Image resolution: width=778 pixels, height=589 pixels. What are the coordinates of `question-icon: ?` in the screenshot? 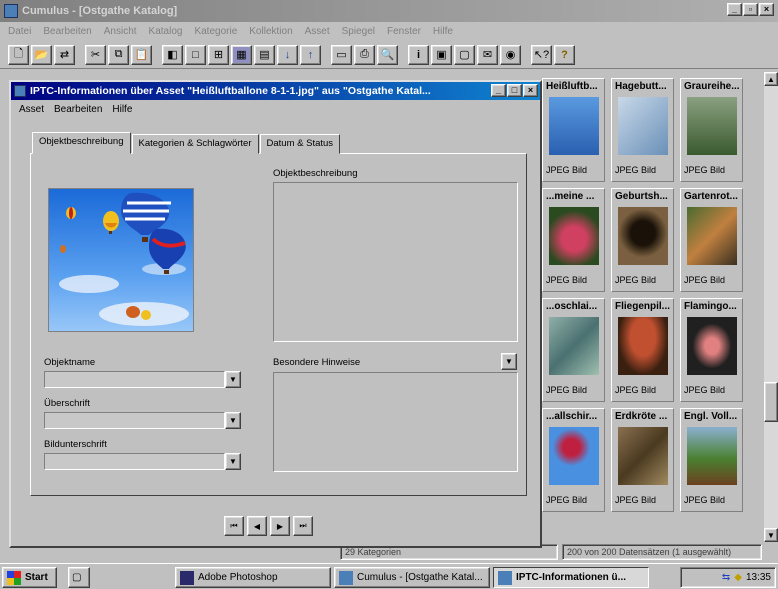 It's located at (564, 54).